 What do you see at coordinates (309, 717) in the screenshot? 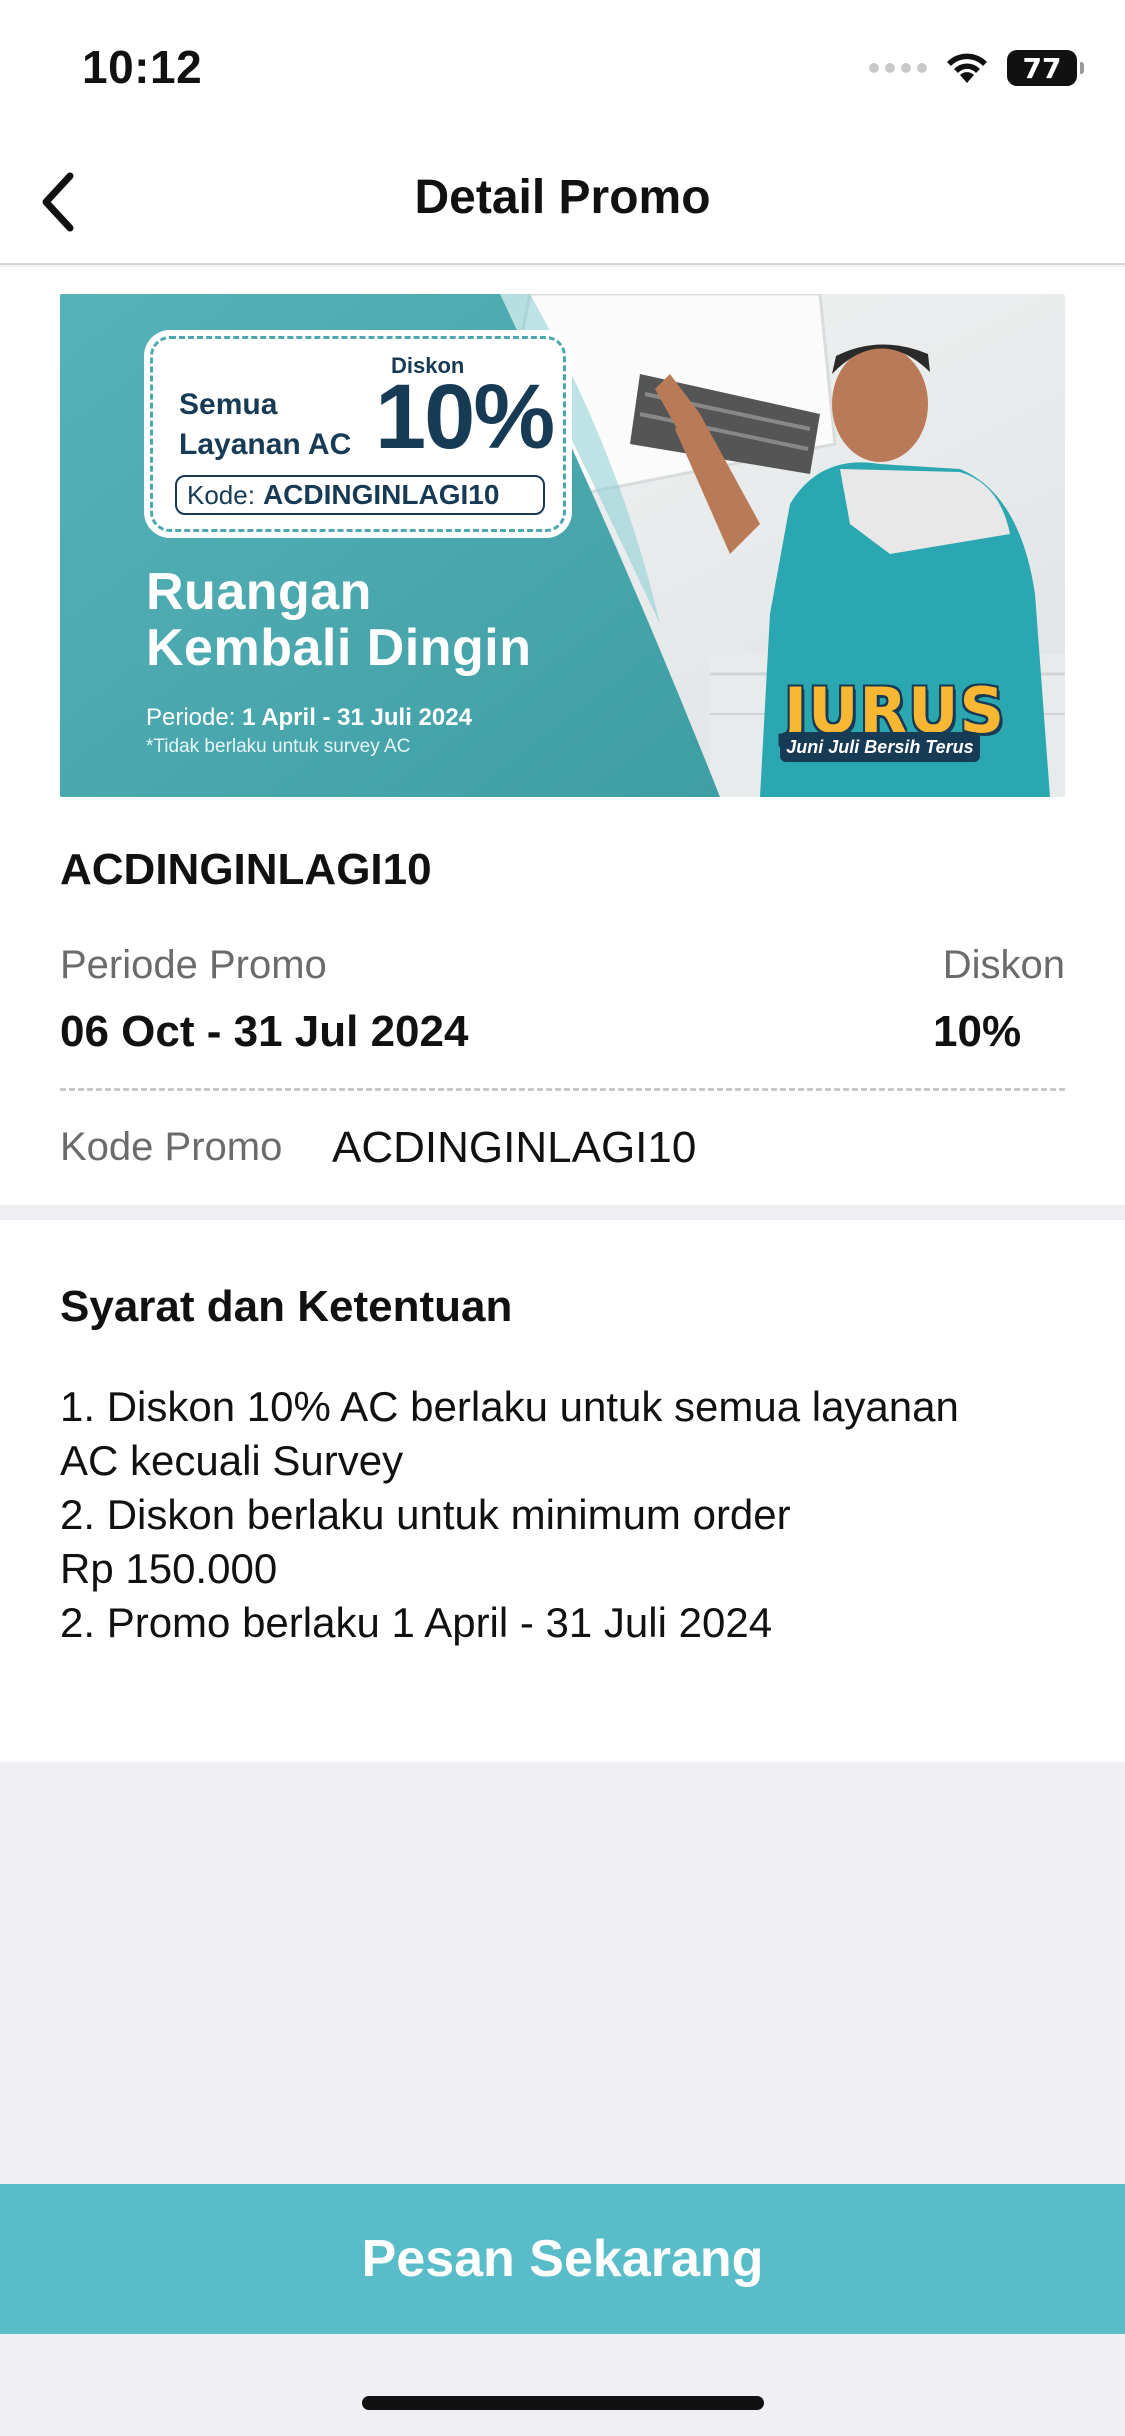
I see `banner-period: Periode: 1 April - 31 Juli 2024` at bounding box center [309, 717].